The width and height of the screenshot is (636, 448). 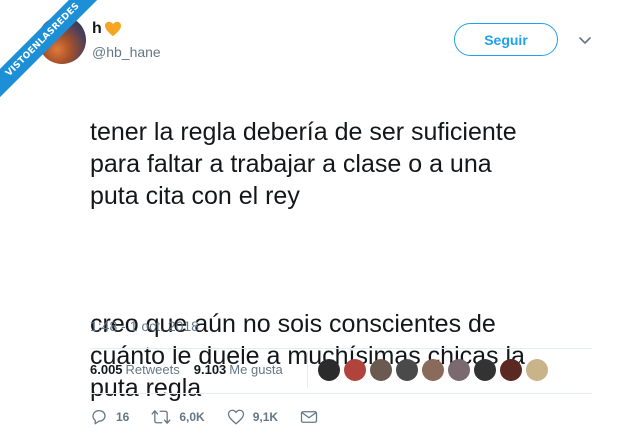 I want to click on reply-action: 16, so click(x=109, y=417).